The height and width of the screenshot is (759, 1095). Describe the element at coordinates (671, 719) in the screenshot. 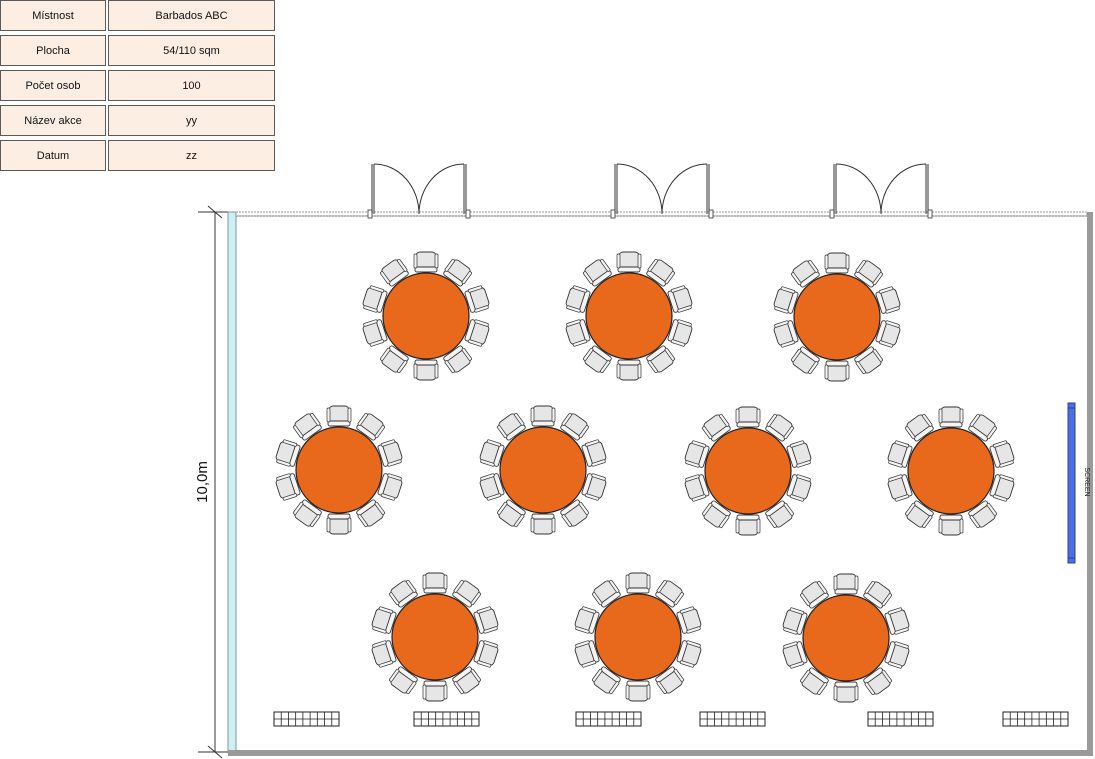

I see `radiators` at that location.